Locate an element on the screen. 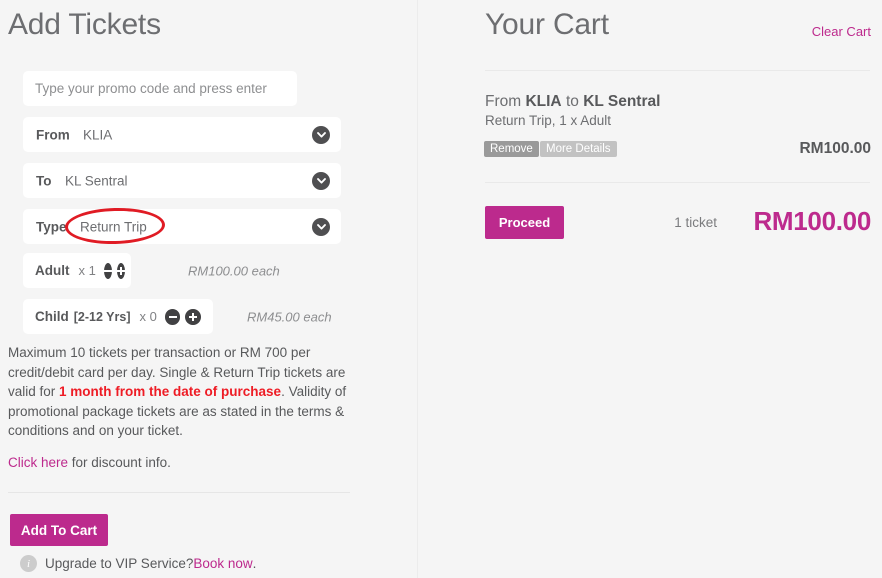  route-origin: KLIA is located at coordinates (543, 101).